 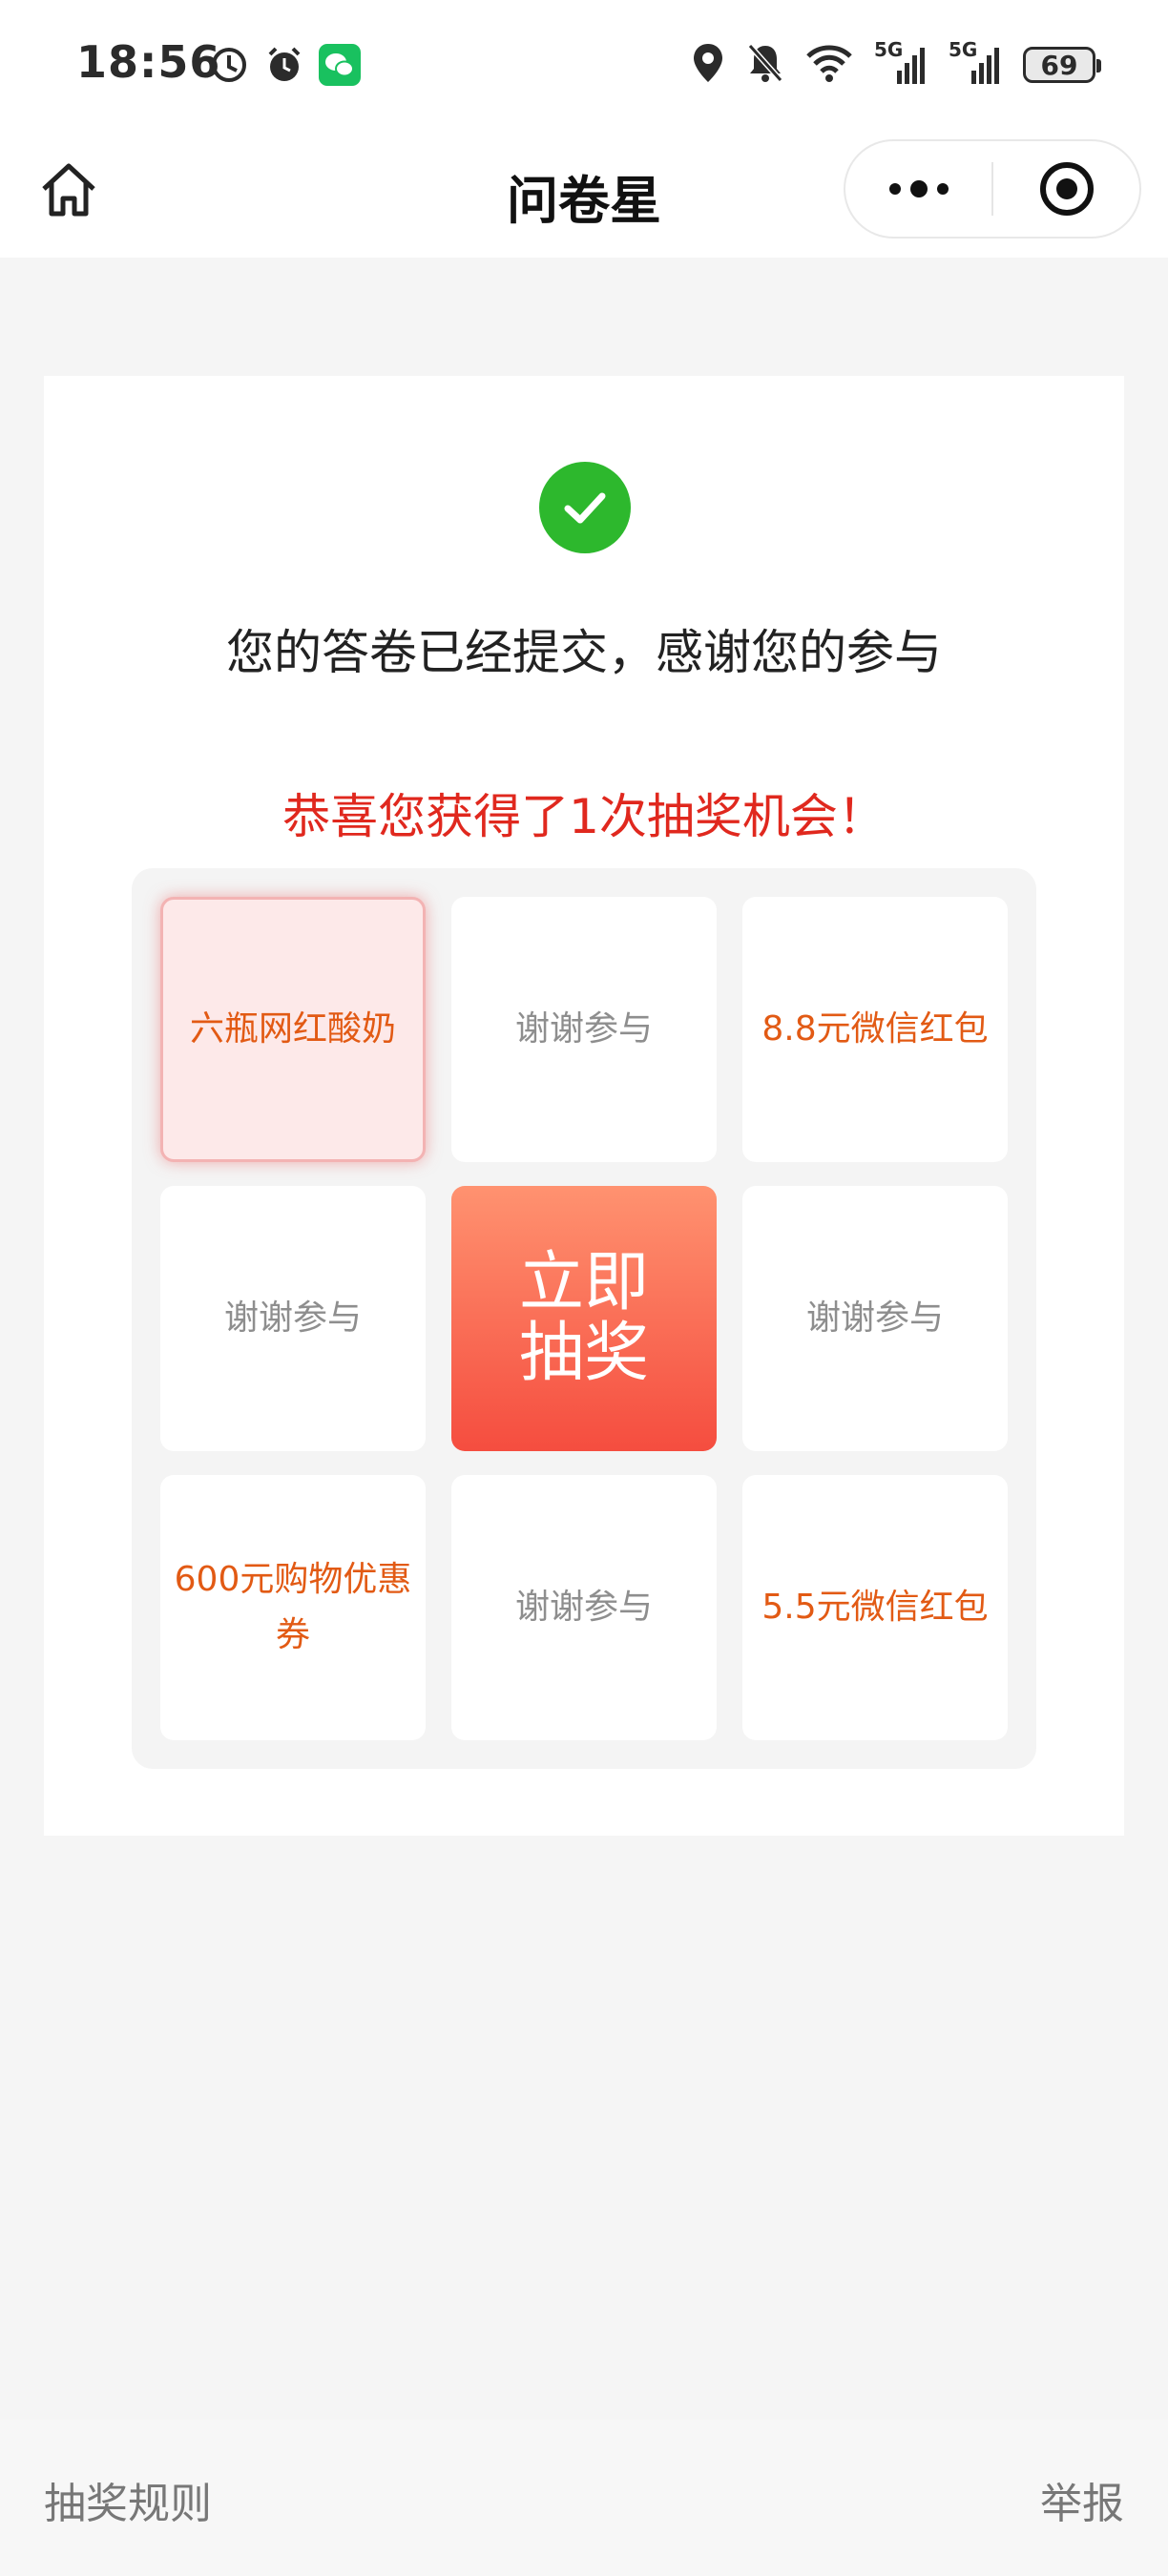 I want to click on more-dots-icon, so click(x=919, y=188).